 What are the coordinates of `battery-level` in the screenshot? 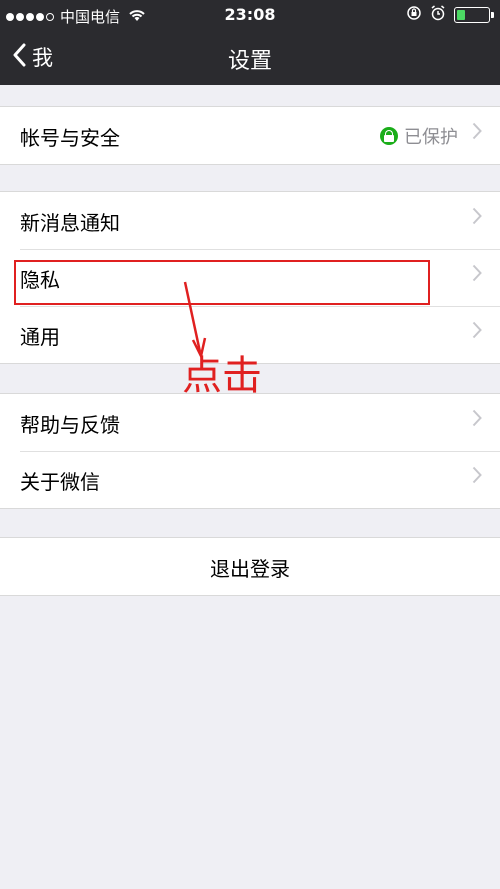 It's located at (461, 15).